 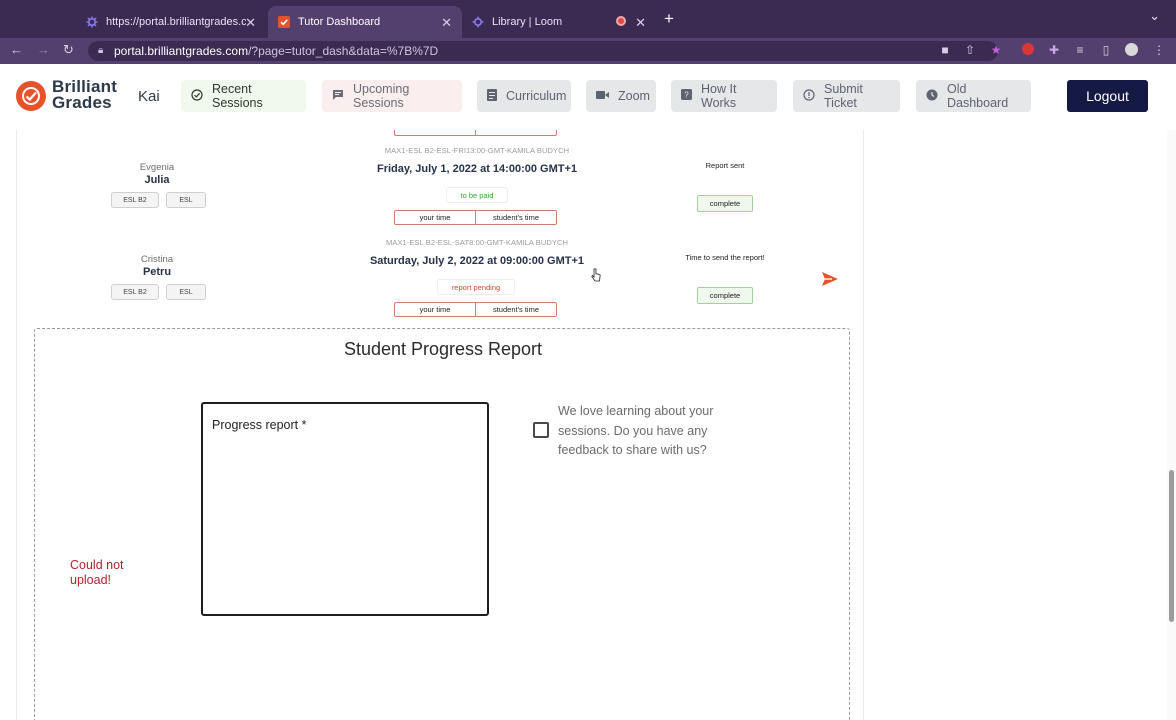 I want to click on page-scrollbar-thumb, so click(x=1171, y=546).